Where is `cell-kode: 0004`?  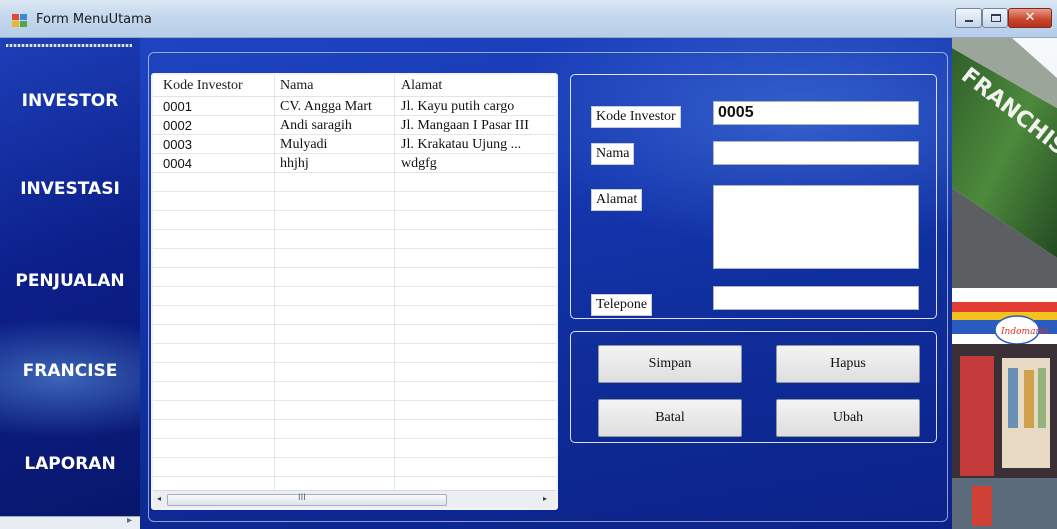 cell-kode: 0004 is located at coordinates (177, 163).